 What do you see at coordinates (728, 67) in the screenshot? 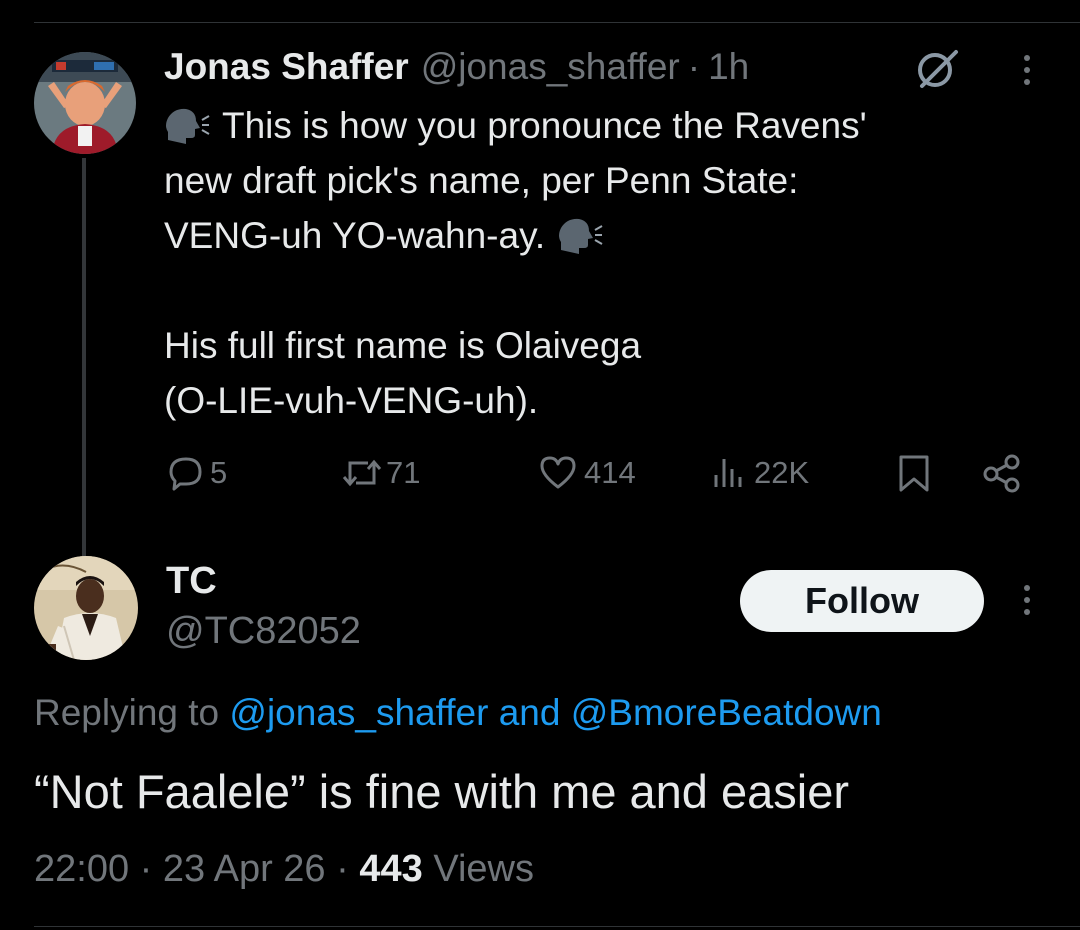
I see `tweet-time: 1h` at bounding box center [728, 67].